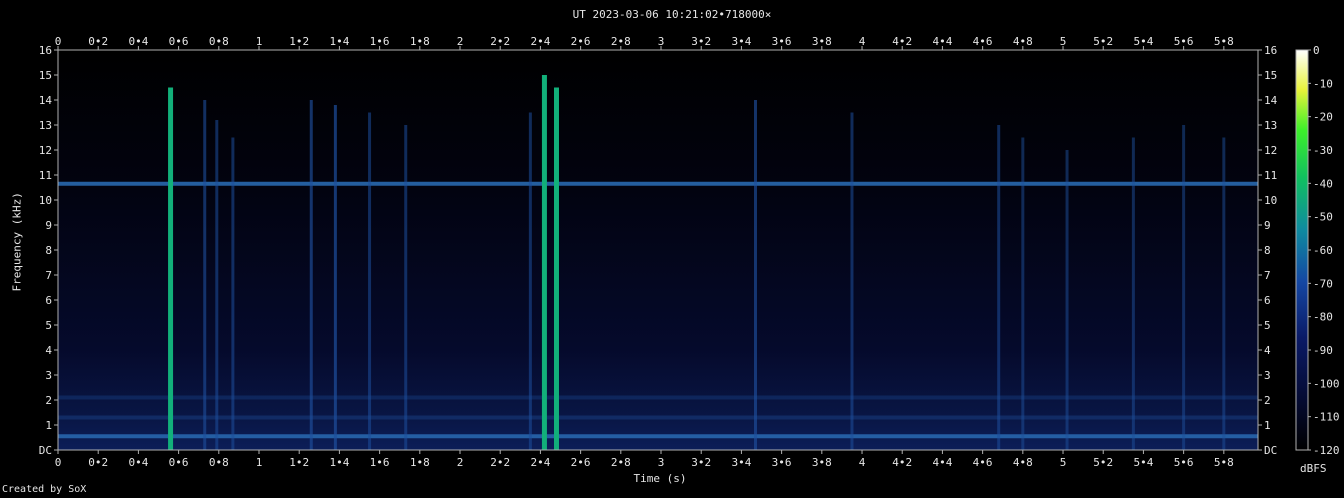 The width and height of the screenshot is (1344, 498). Describe the element at coordinates (983, 462) in the screenshot. I see `x-tick-label: 4•6` at that location.